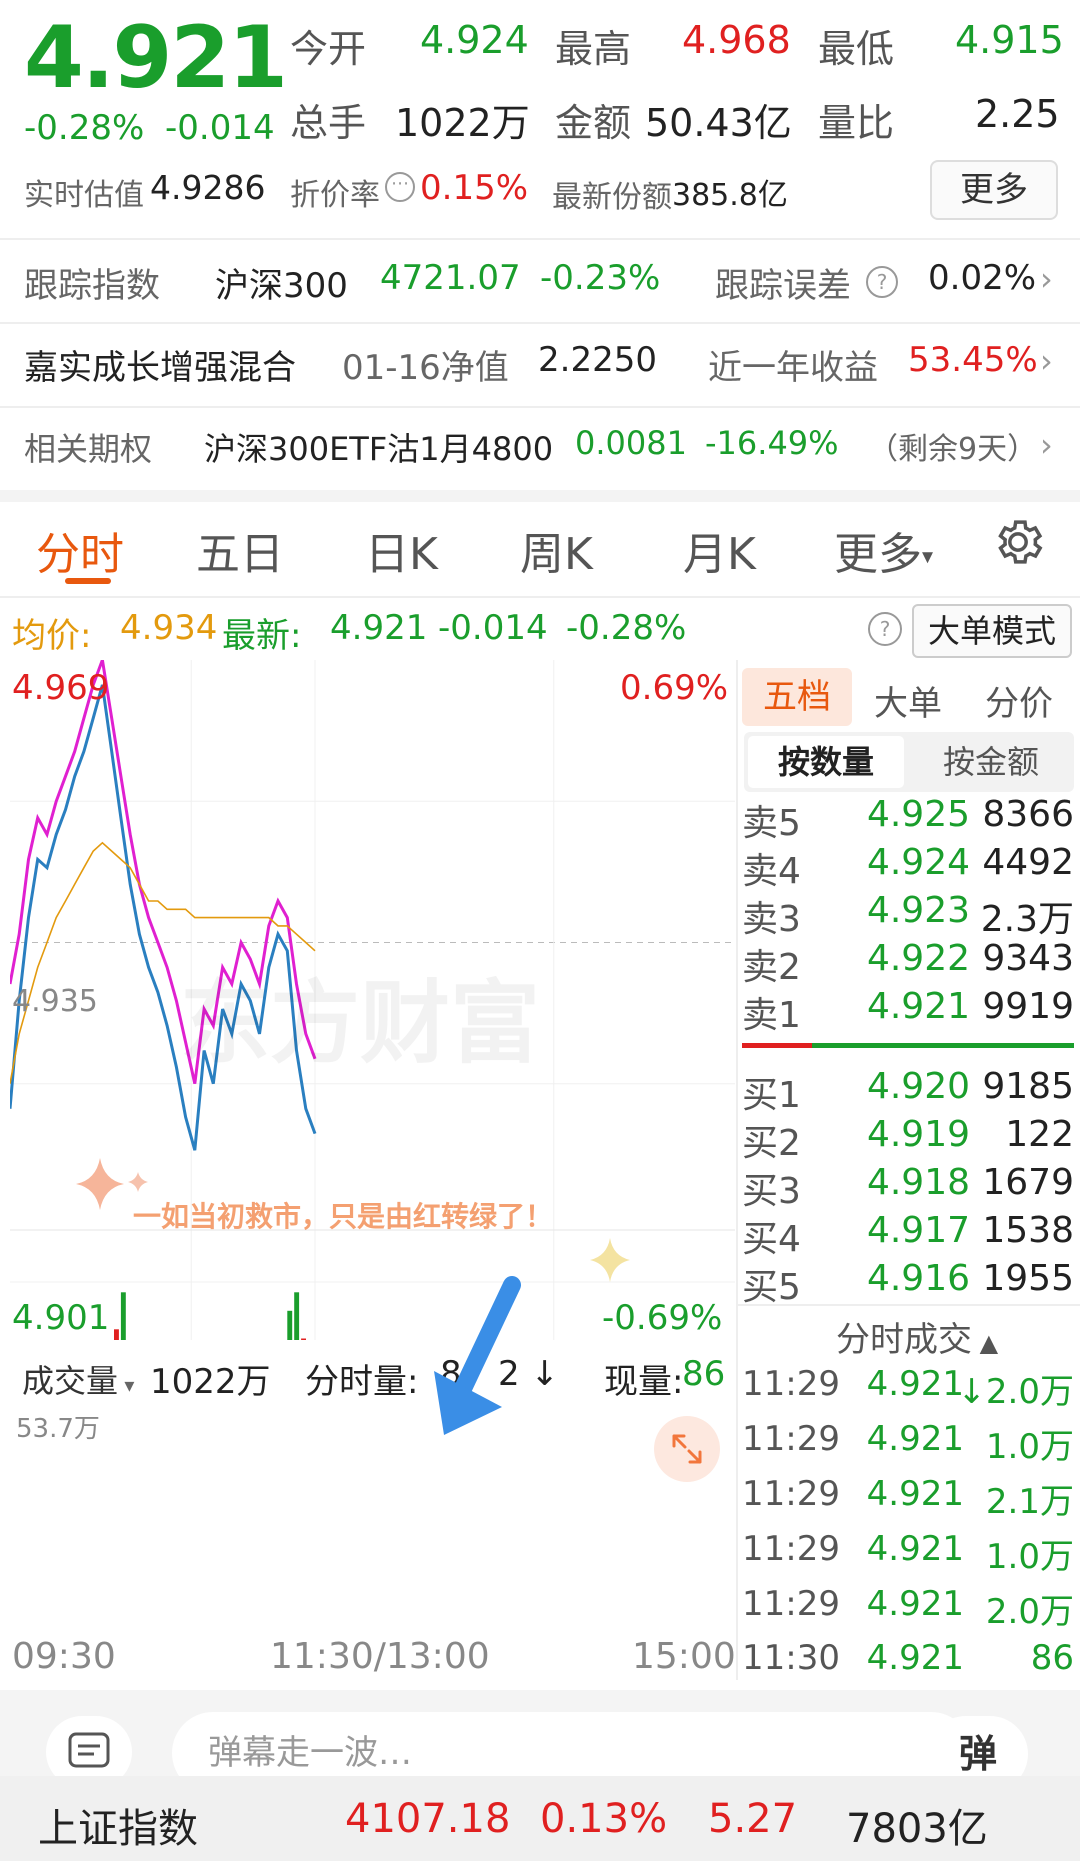 Image resolution: width=1080 pixels, height=1861 pixels. Describe the element at coordinates (771, 1095) in the screenshot. I see `bid-label: 买1` at that location.